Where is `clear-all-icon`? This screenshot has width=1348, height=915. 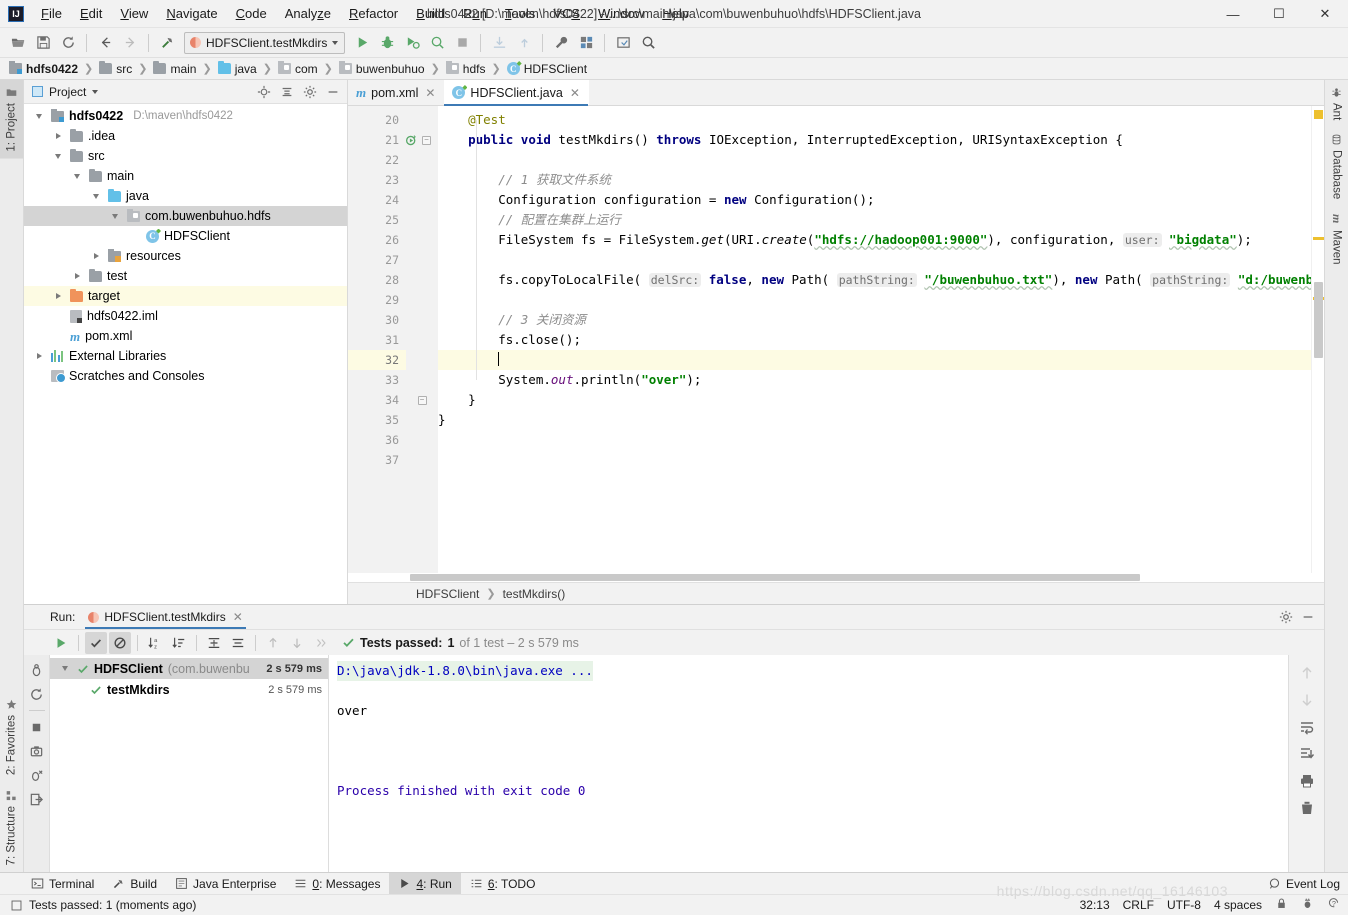
clear-all-icon is located at coordinates (1307, 808).